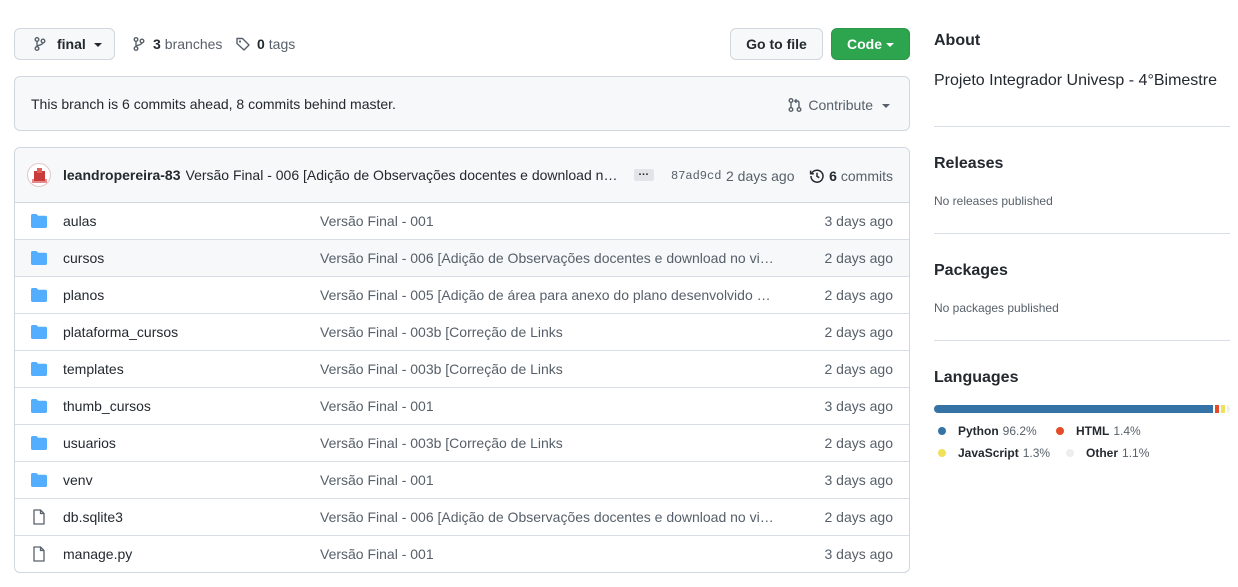 The width and height of the screenshot is (1238, 587). Describe the element at coordinates (696, 175) in the screenshot. I see `commit-sha-link: 87ad9cd` at that location.